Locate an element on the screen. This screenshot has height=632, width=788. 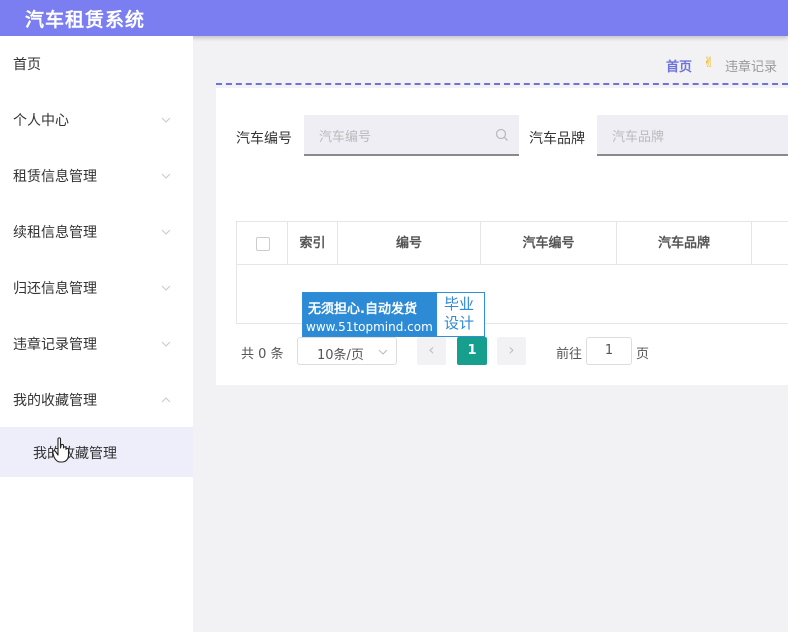
next-page-button: › is located at coordinates (511, 351).